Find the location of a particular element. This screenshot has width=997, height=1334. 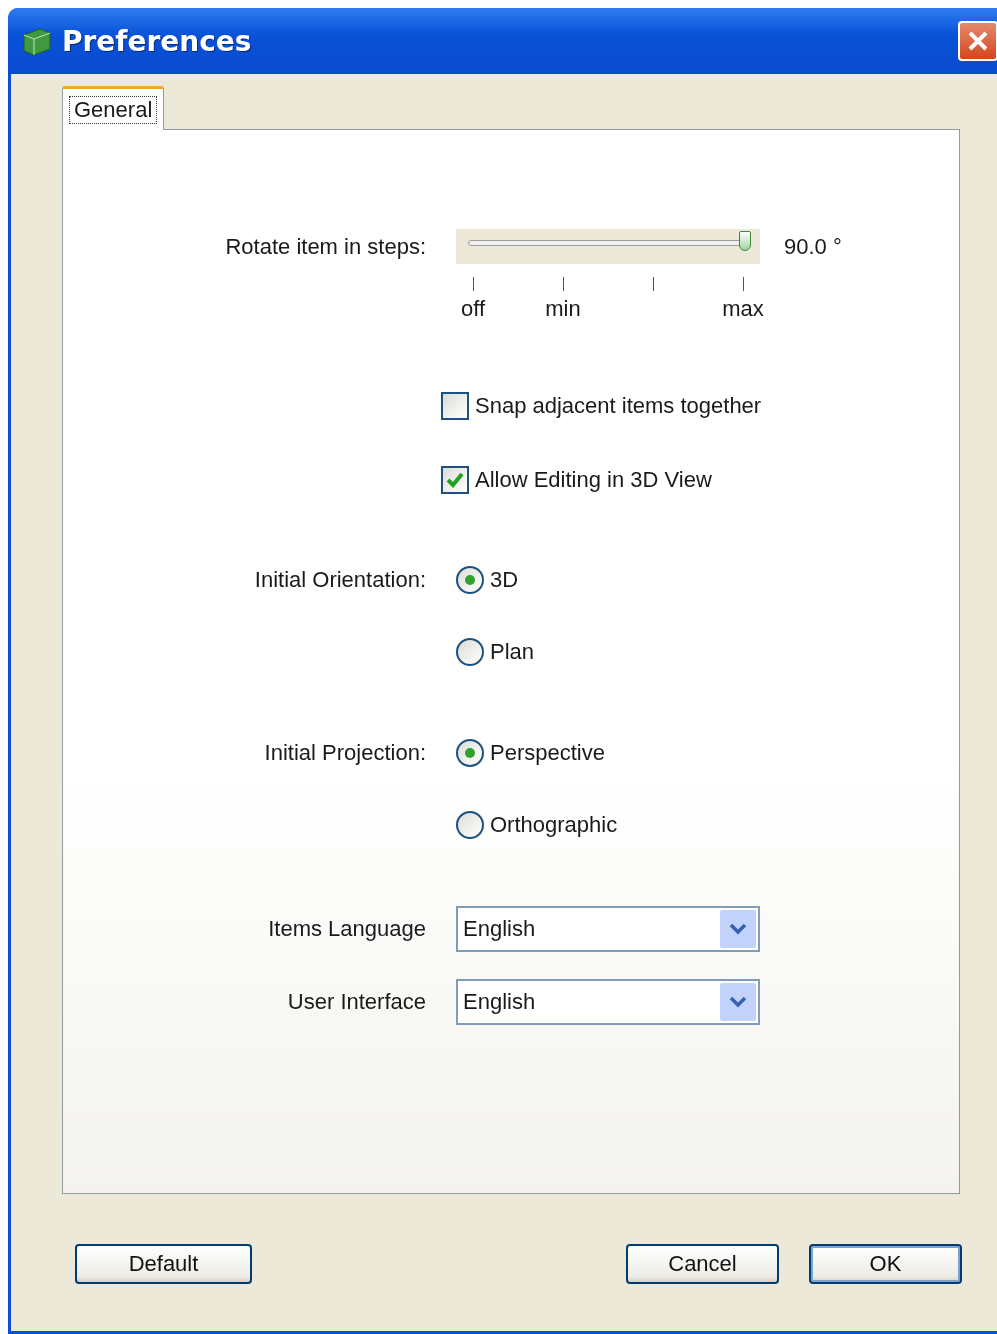

field-label: Initial Projection: is located at coordinates (344, 753).